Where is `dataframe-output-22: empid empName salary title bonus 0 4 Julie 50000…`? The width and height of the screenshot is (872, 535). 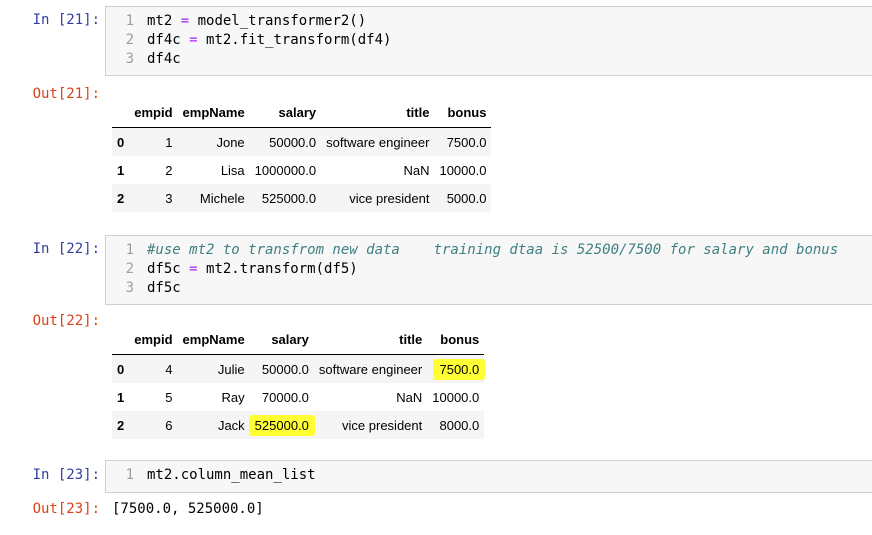
dataframe-output-22: empid empName salary title bonus 0 4 Julie 50000… is located at coordinates (299, 382).